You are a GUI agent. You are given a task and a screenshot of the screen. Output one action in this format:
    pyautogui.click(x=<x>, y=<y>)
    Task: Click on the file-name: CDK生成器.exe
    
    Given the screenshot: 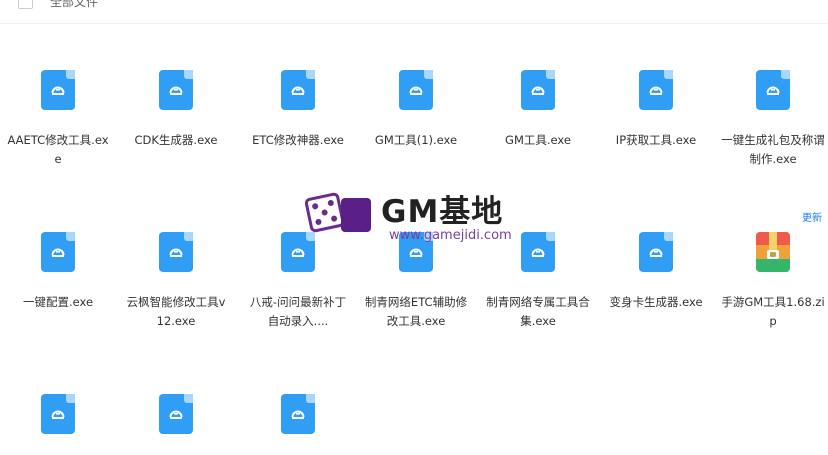 What is the action you would take?
    pyautogui.click(x=176, y=140)
    